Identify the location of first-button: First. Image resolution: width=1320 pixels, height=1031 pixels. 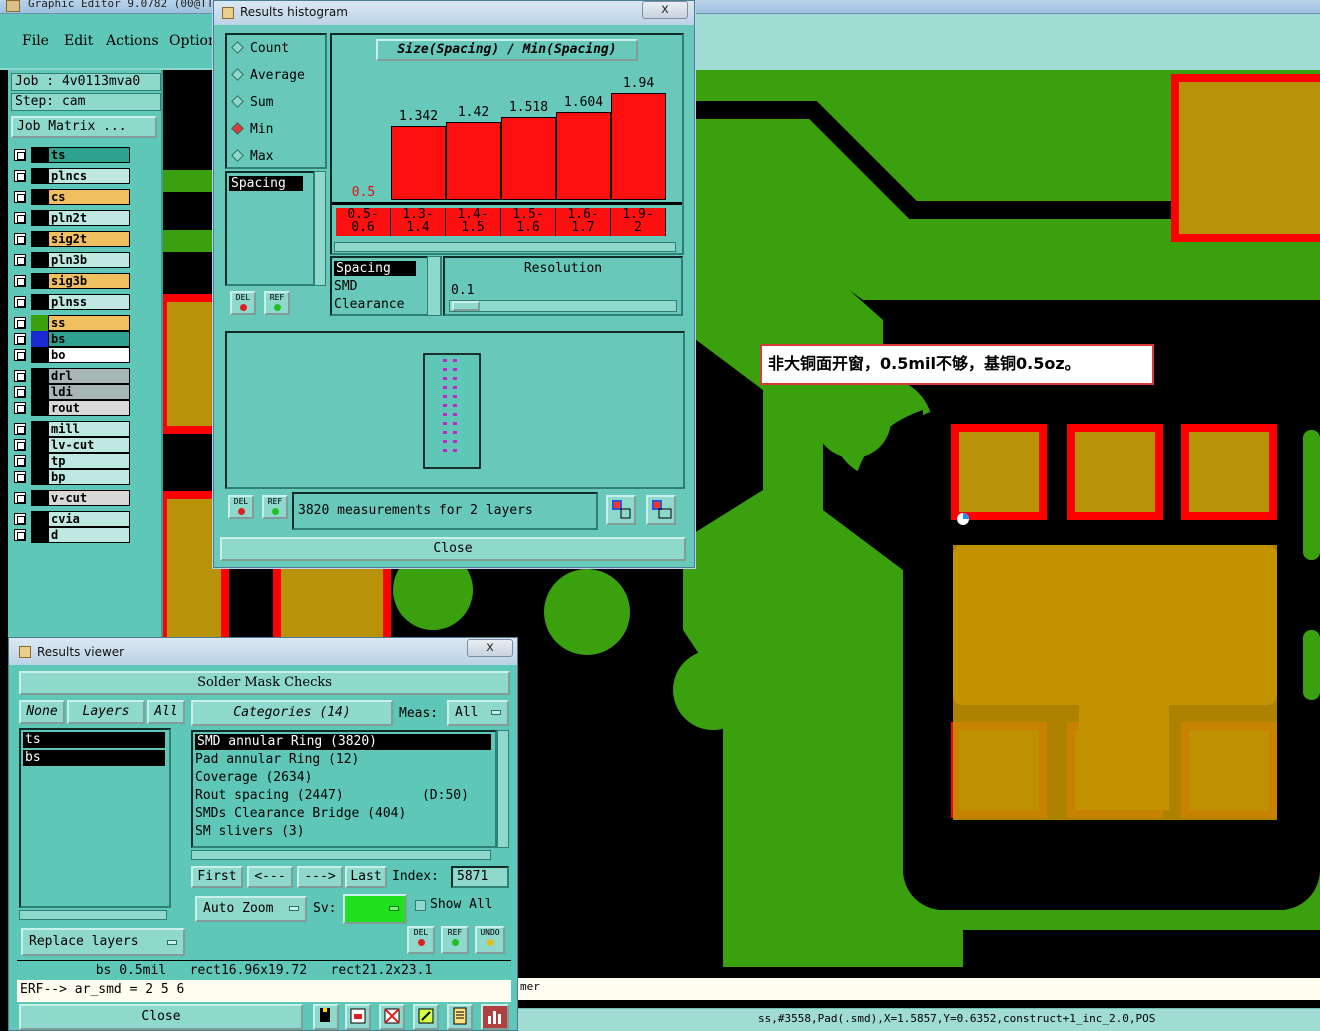
(217, 877).